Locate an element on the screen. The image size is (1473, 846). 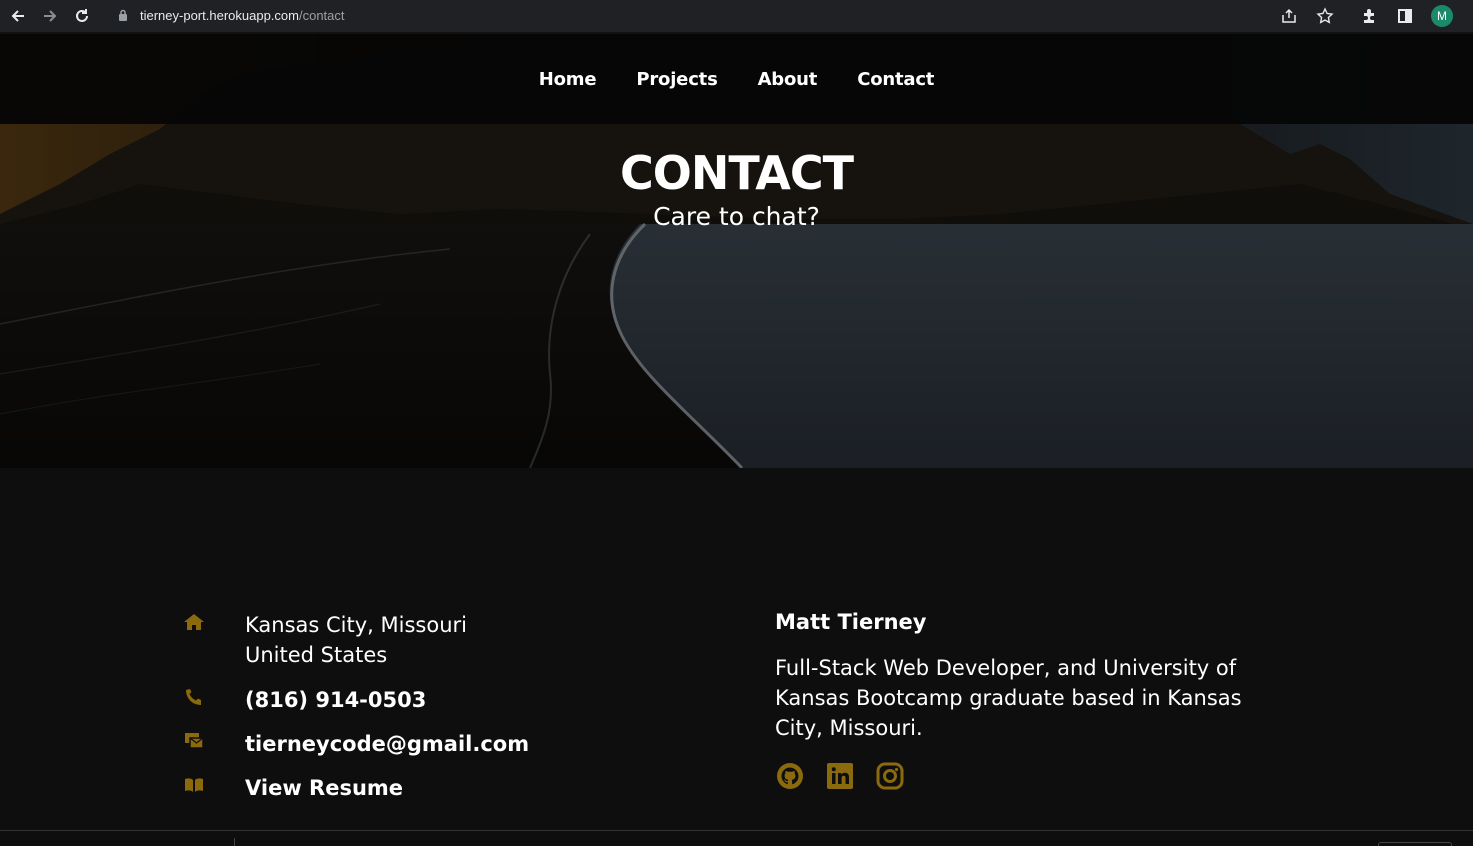
email-link: tierneycode@gmail.com is located at coordinates (387, 744).